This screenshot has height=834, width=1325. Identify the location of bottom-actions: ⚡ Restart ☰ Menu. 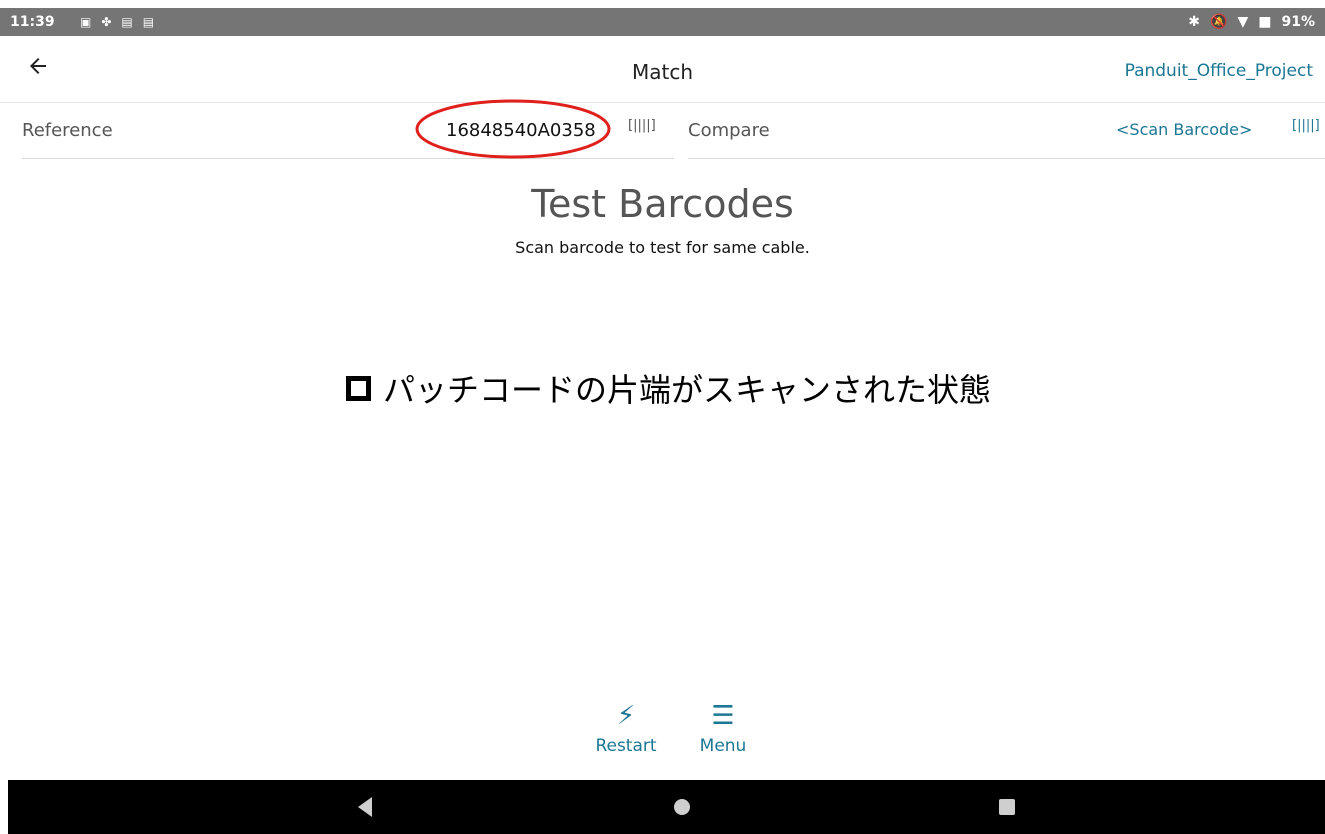
(662, 735).